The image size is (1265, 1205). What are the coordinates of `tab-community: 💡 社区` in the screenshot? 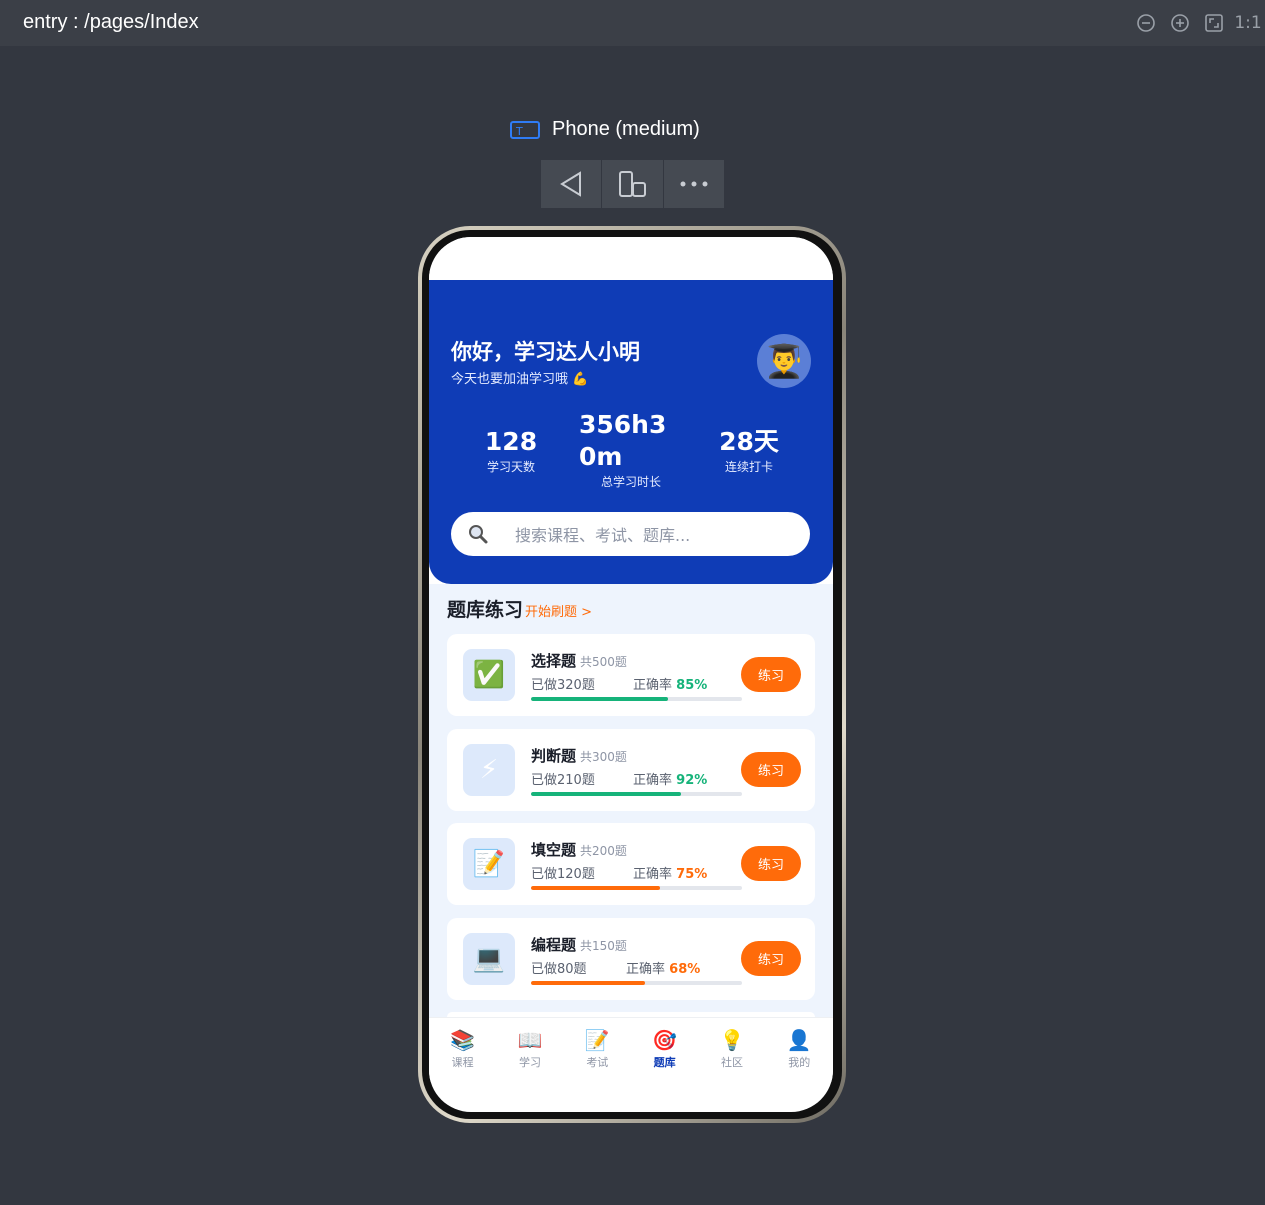 It's located at (731, 1050).